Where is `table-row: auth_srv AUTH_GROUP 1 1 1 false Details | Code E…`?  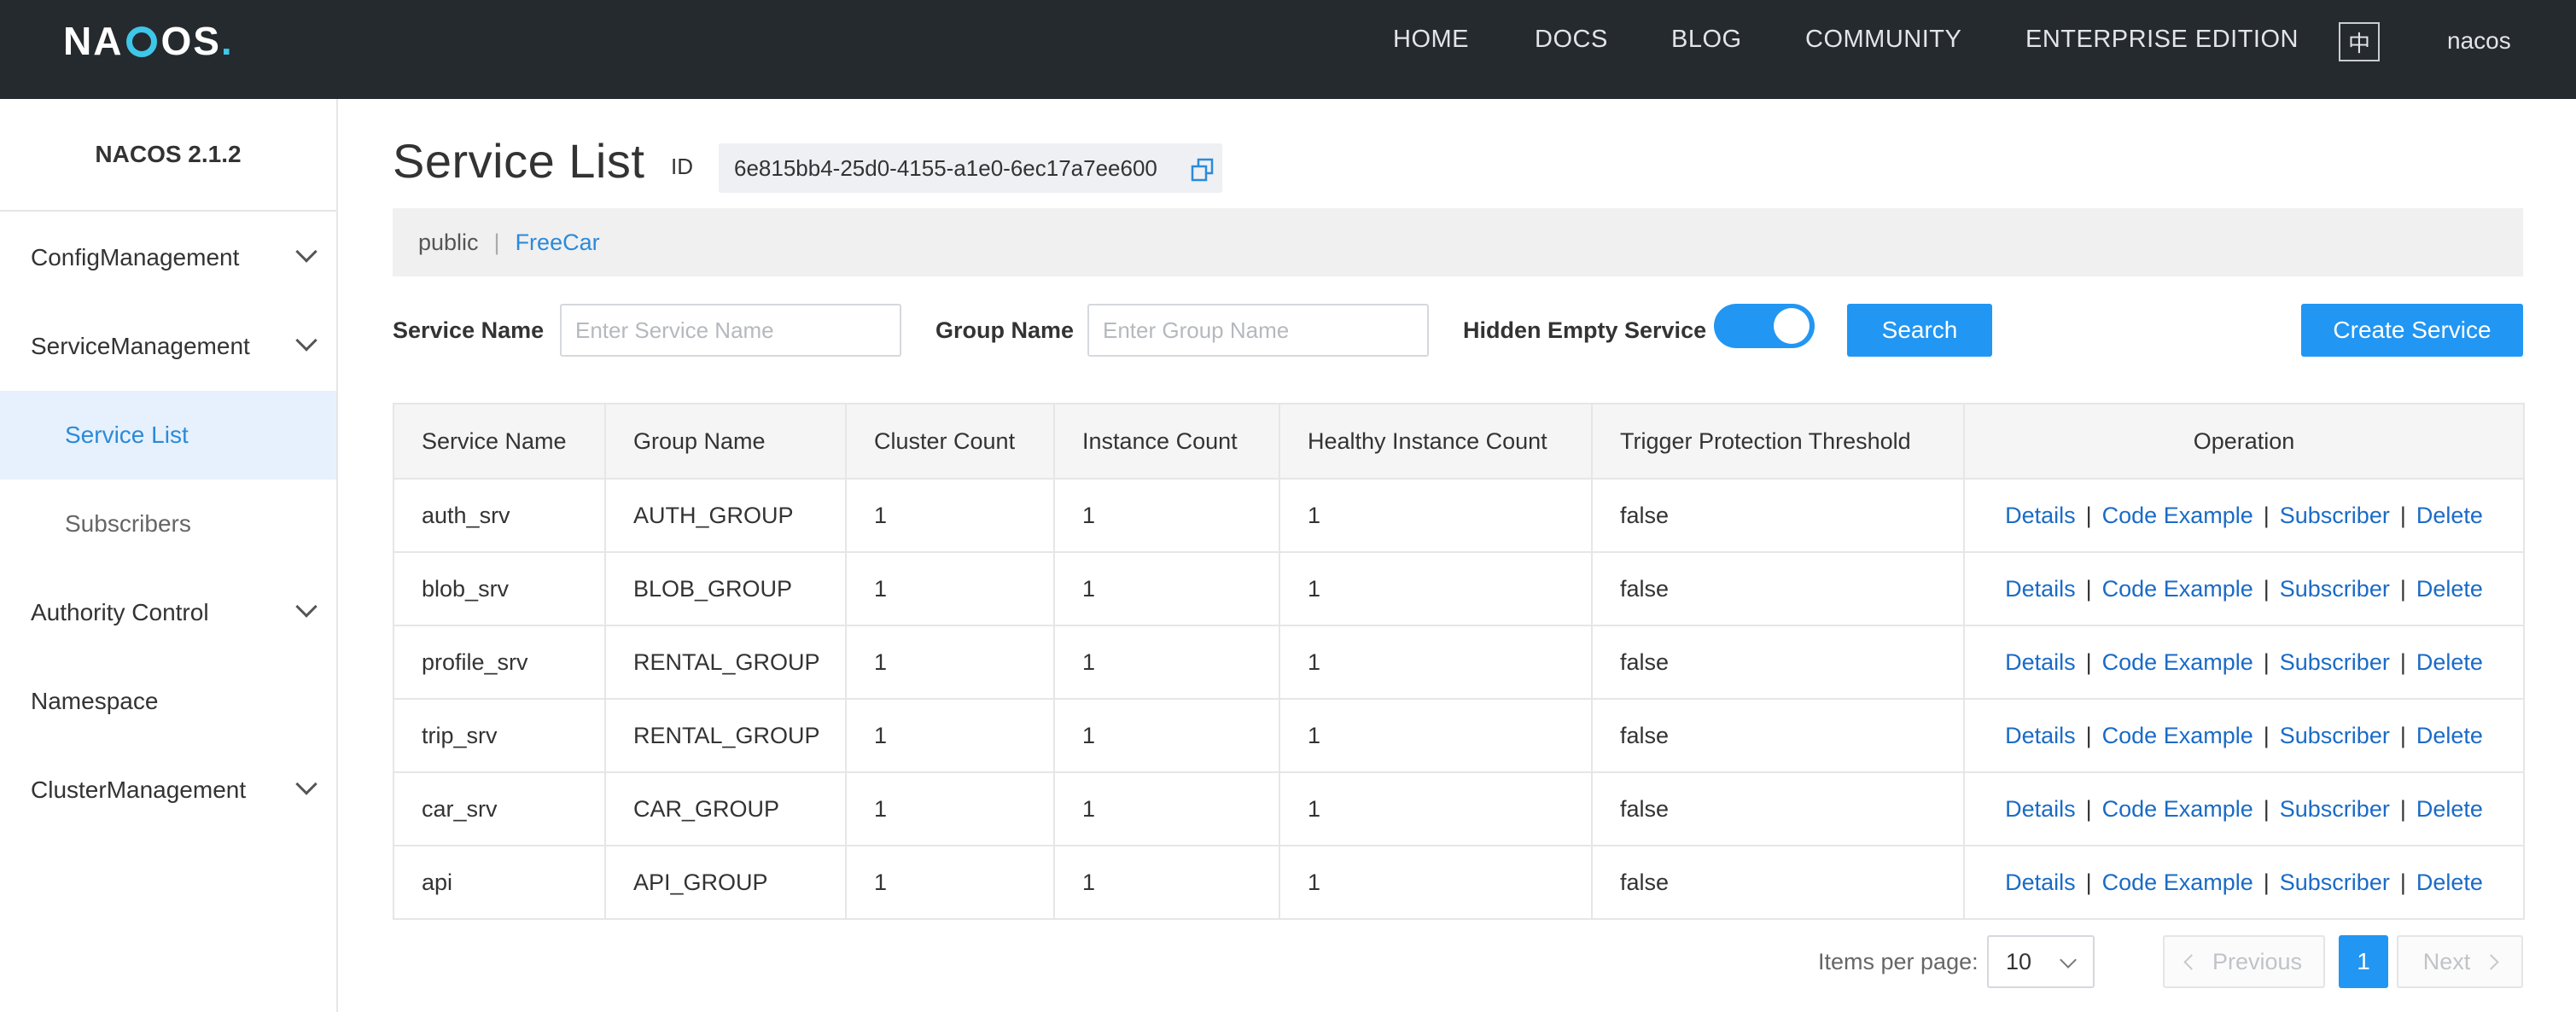 table-row: auth_srv AUTH_GROUP 1 1 1 false Details | Code E… is located at coordinates (1459, 515).